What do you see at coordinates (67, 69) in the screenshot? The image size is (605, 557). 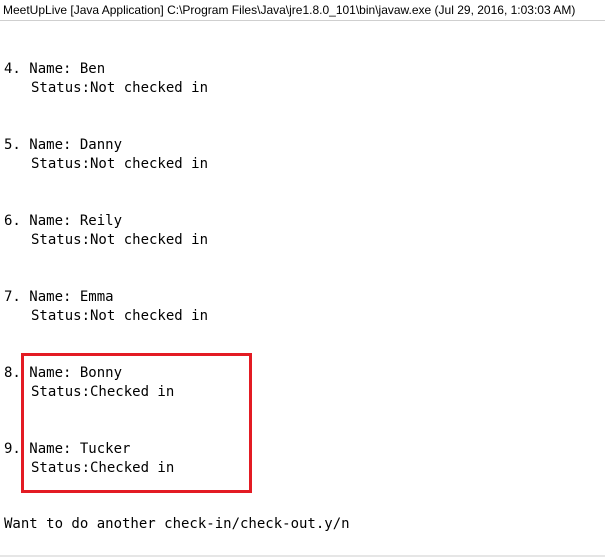 I see `entry-name: Name: Ben` at bounding box center [67, 69].